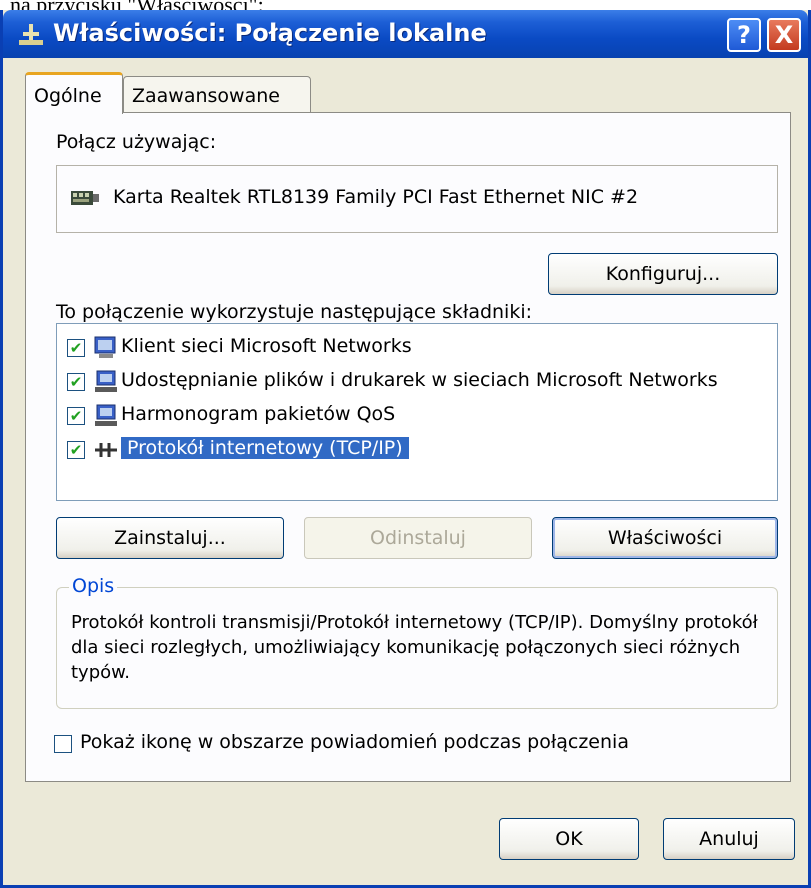 This screenshot has height=888, width=811. I want to click on checkbox-qos-scheduler: ✔, so click(76, 416).